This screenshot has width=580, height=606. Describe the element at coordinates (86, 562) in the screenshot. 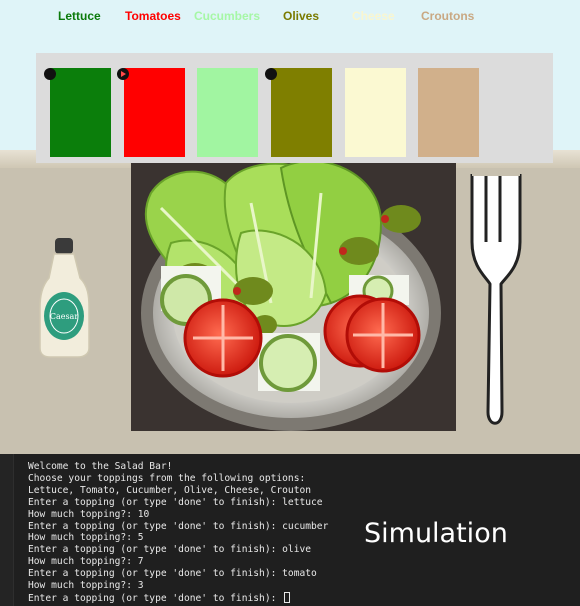

I see `terminal-line: How much topping?: 7` at that location.